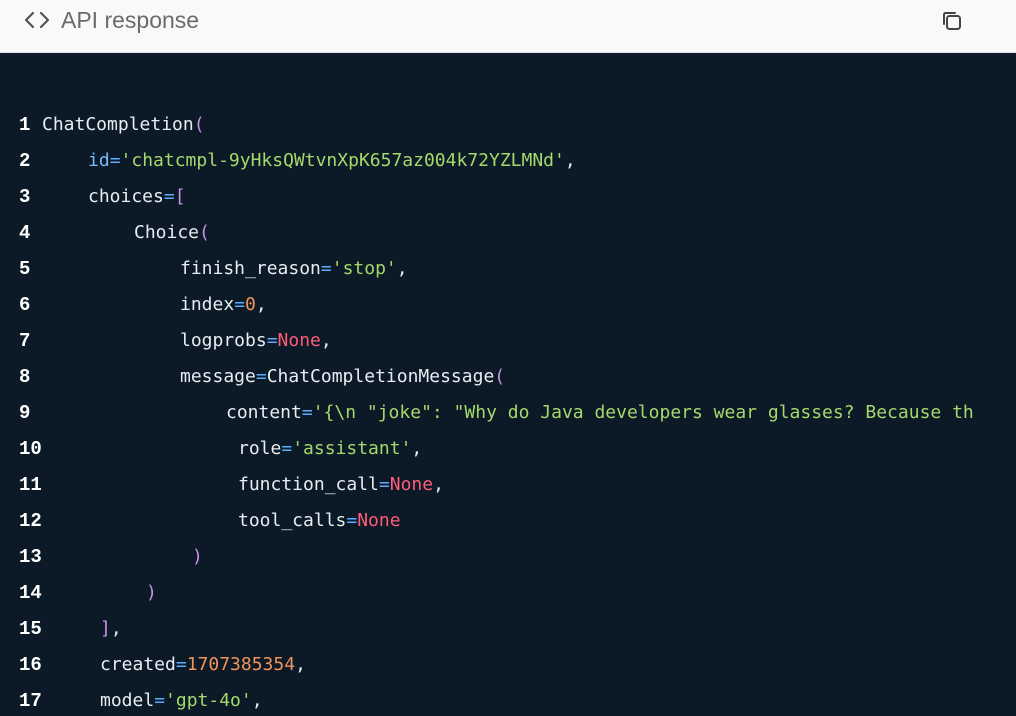  I want to click on code-text: model='gpt-4o',, so click(181, 699).